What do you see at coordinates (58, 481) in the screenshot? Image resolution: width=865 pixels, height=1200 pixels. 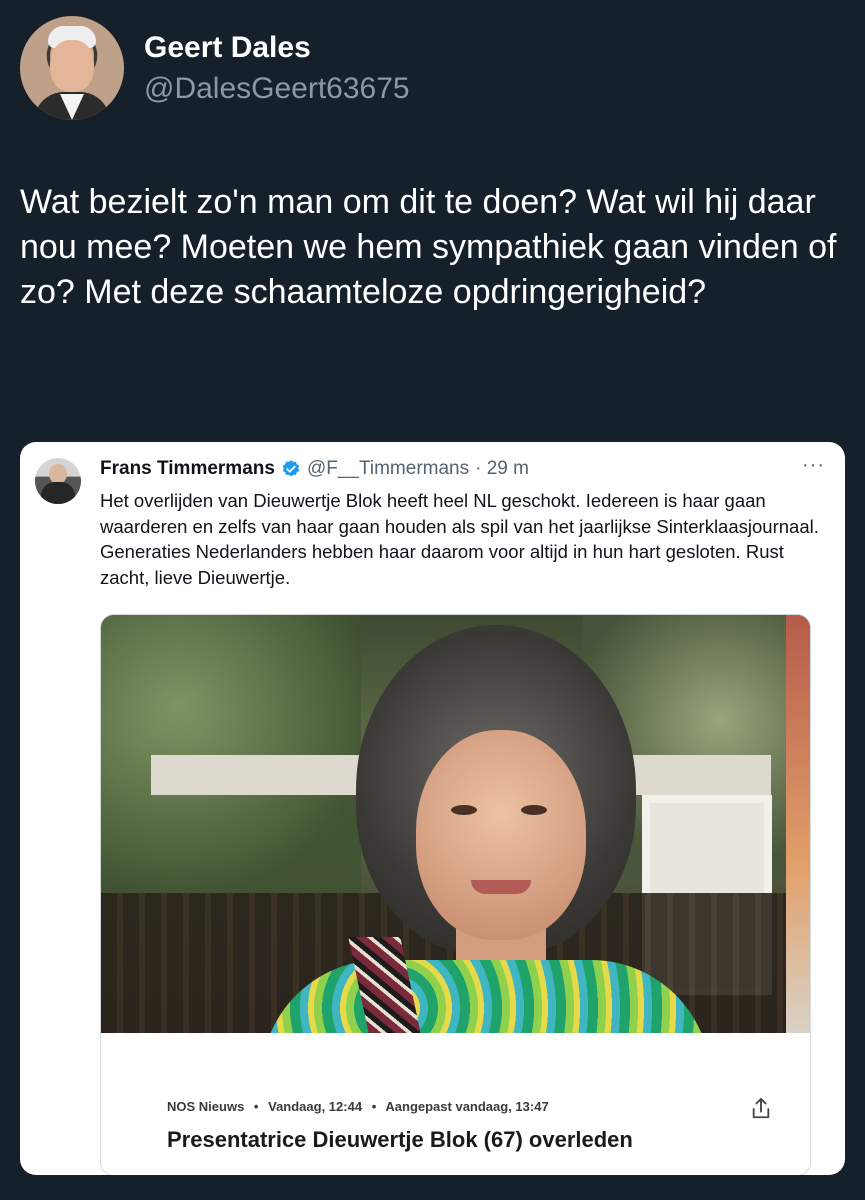 I see `quoted-author-avatar` at bounding box center [58, 481].